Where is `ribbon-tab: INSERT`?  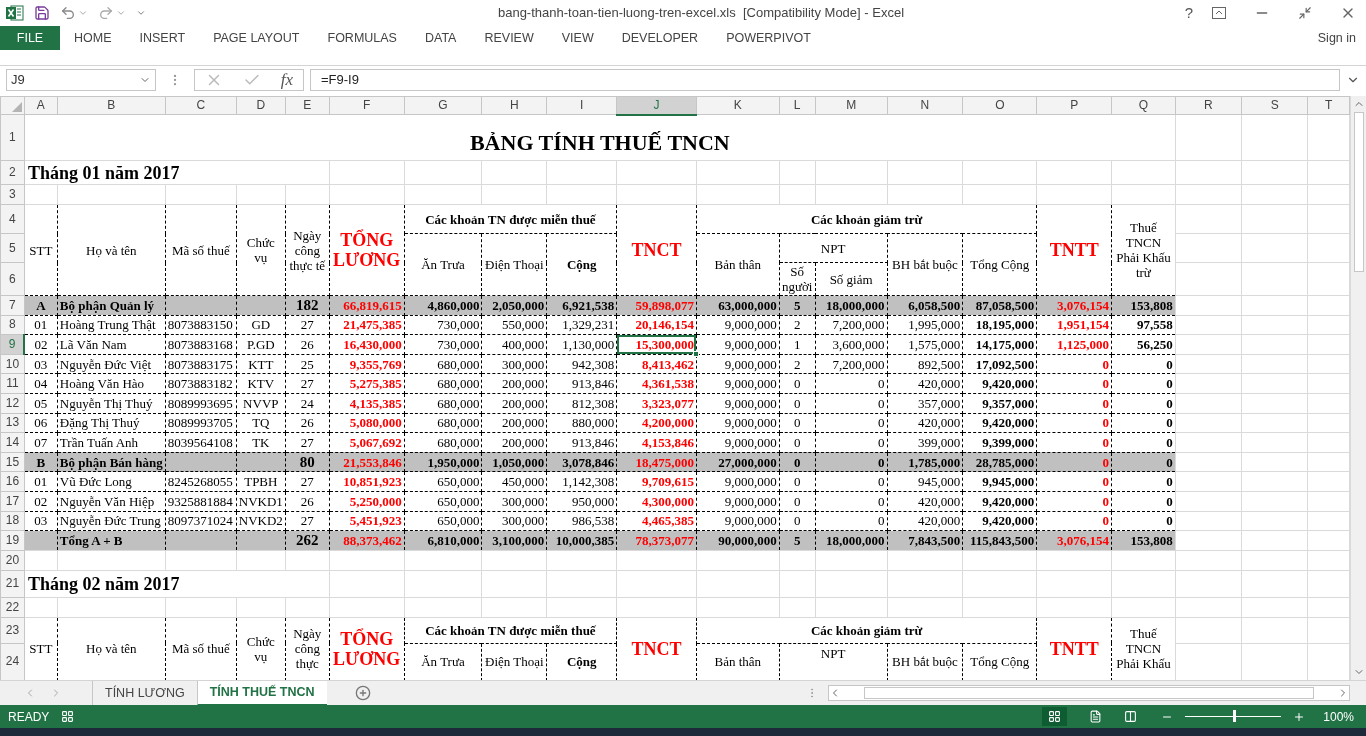
ribbon-tab: INSERT is located at coordinates (162, 38).